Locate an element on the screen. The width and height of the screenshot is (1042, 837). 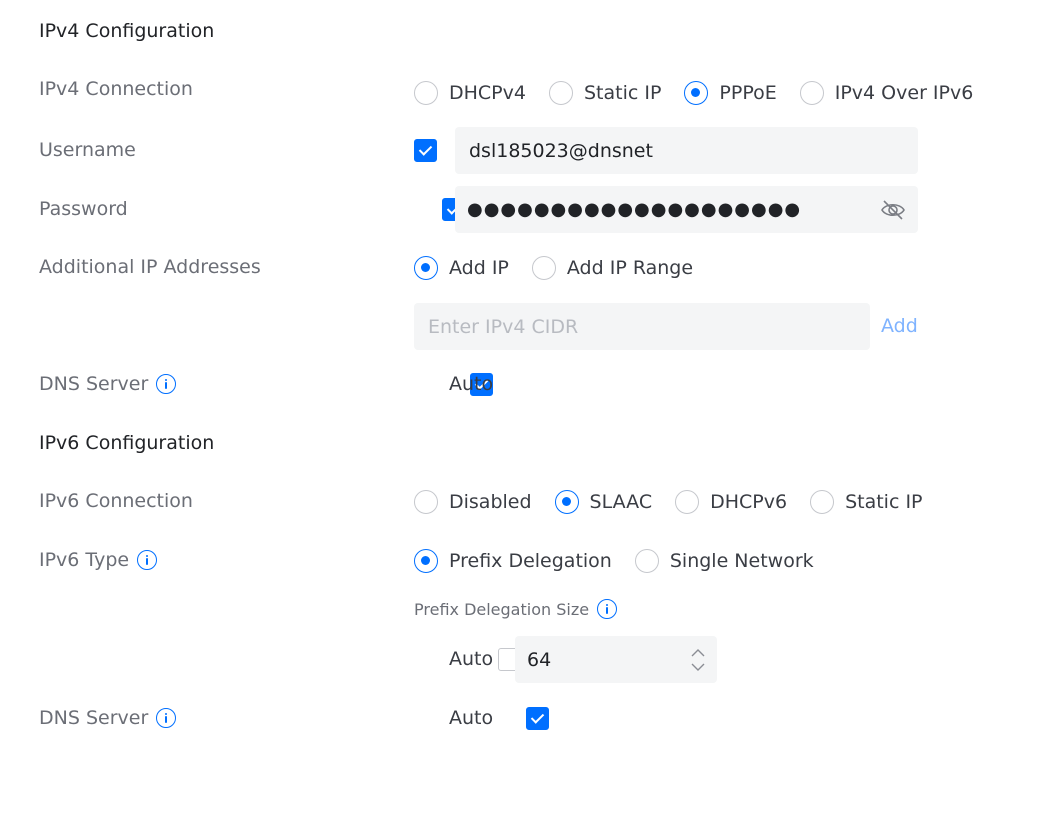
ipv4-option-ipv4-over-ipv6: IPv4 Over IPv6 is located at coordinates (886, 93).